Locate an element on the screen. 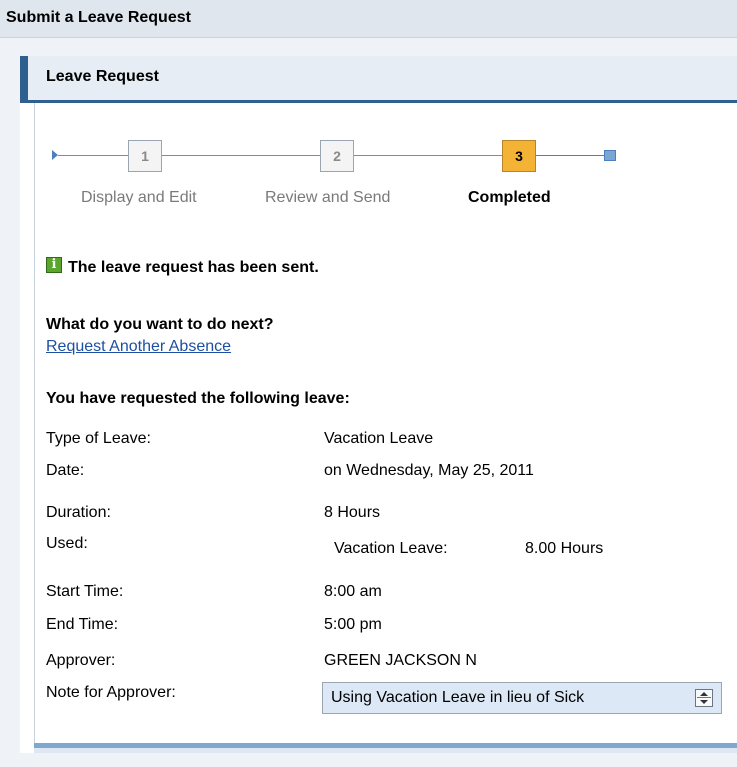  roadmap-step-3-label: Completed is located at coordinates (509, 197).